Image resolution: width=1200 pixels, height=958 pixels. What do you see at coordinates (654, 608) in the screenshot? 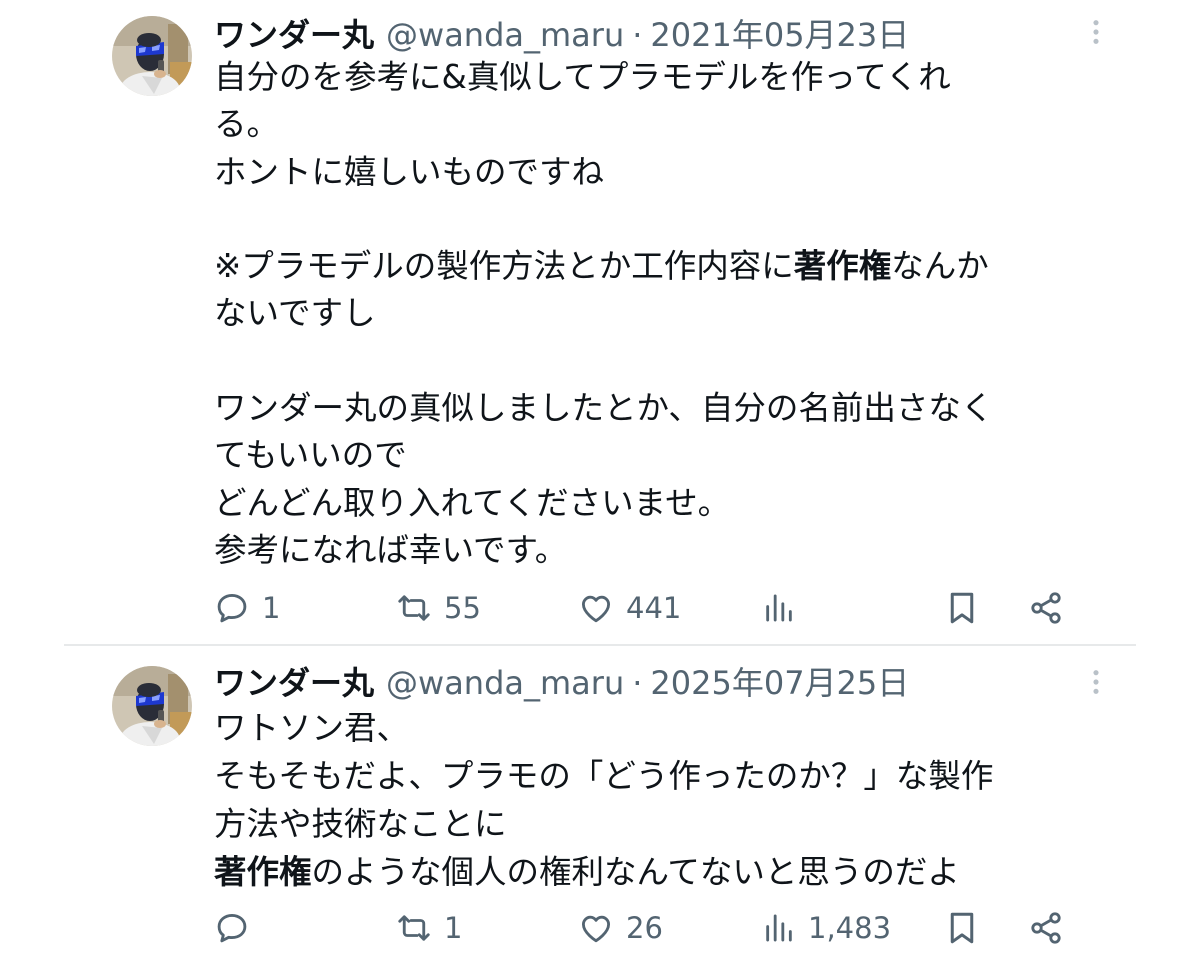
I see `like-count: 441` at bounding box center [654, 608].